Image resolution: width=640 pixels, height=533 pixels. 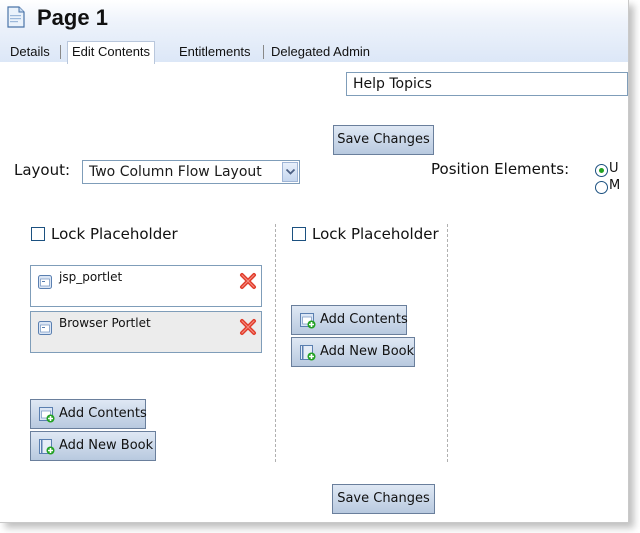 What do you see at coordinates (383, 140) in the screenshot?
I see `save-changes-button-top: Save Changes` at bounding box center [383, 140].